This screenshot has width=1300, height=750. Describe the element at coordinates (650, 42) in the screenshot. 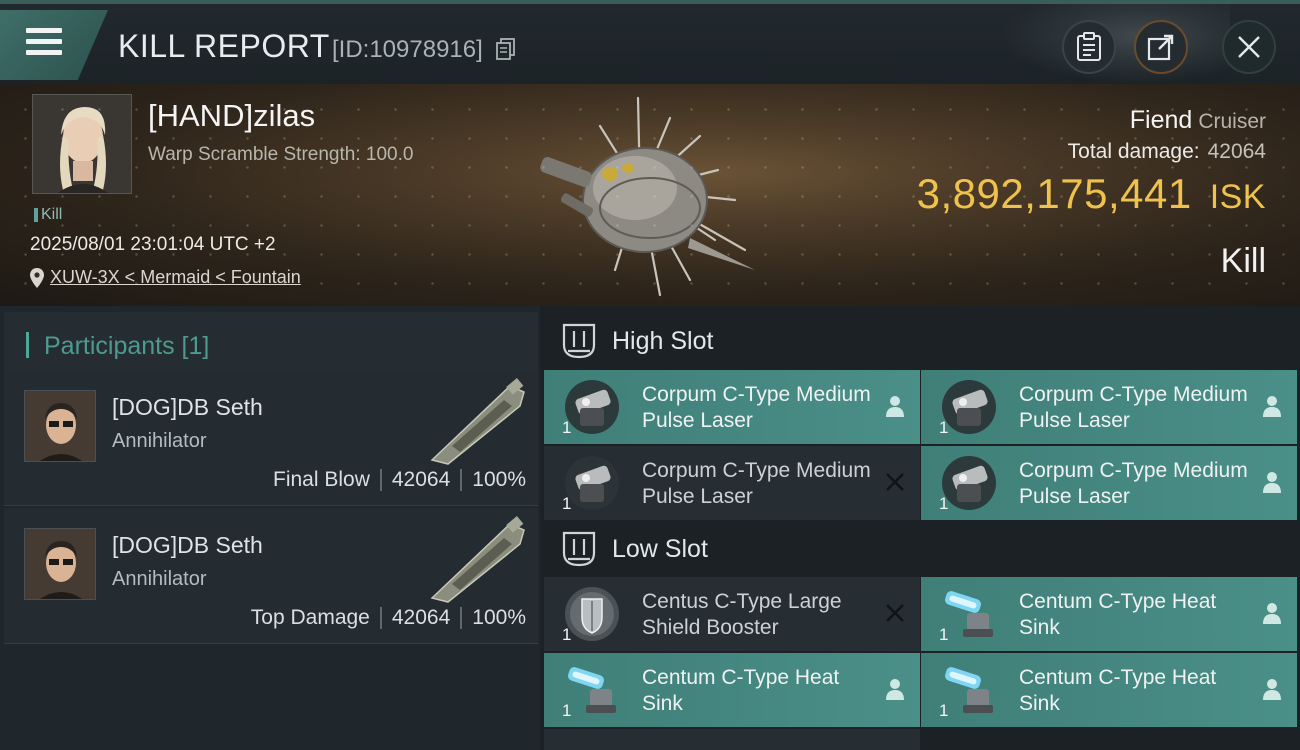

I see `top-bar: KILL REPORT [ID:10978916]` at that location.